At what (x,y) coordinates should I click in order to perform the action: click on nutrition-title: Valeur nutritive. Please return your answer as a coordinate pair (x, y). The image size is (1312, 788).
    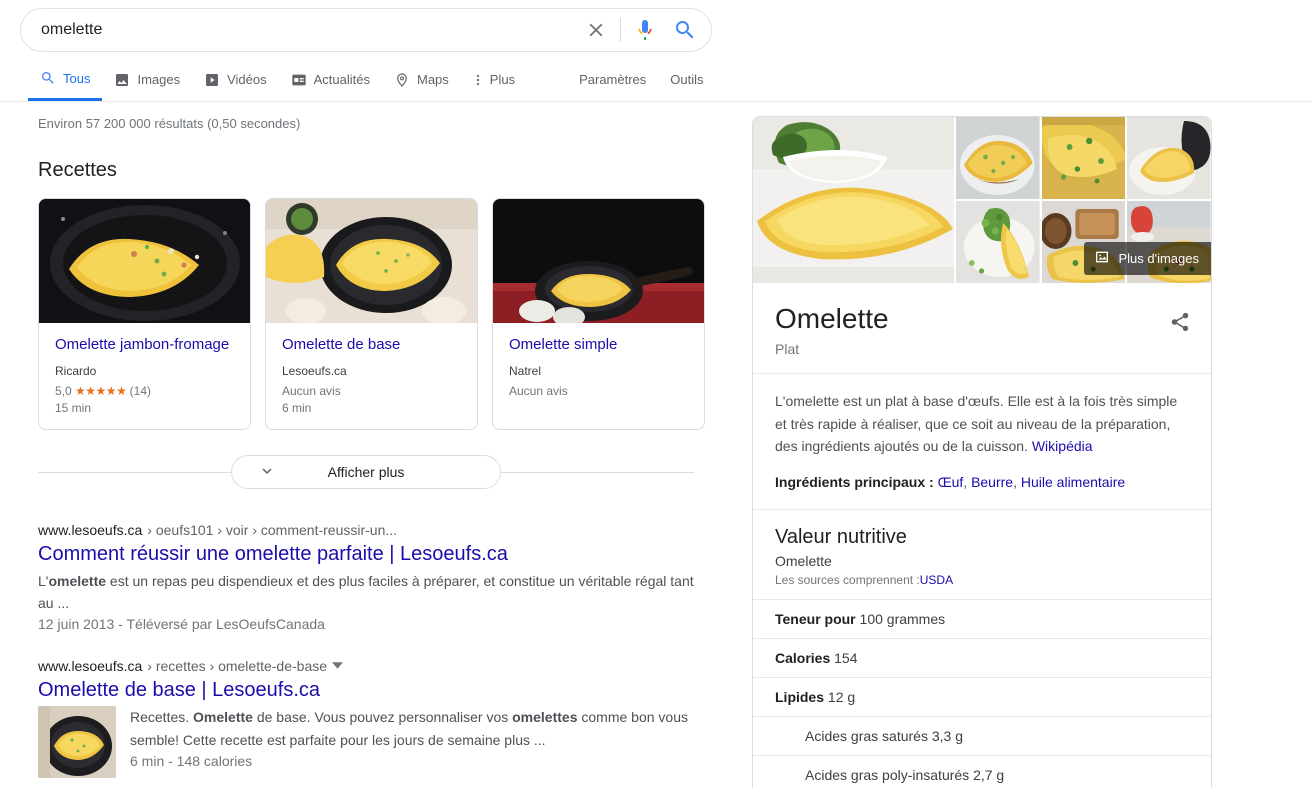
    Looking at the image, I should click on (841, 537).